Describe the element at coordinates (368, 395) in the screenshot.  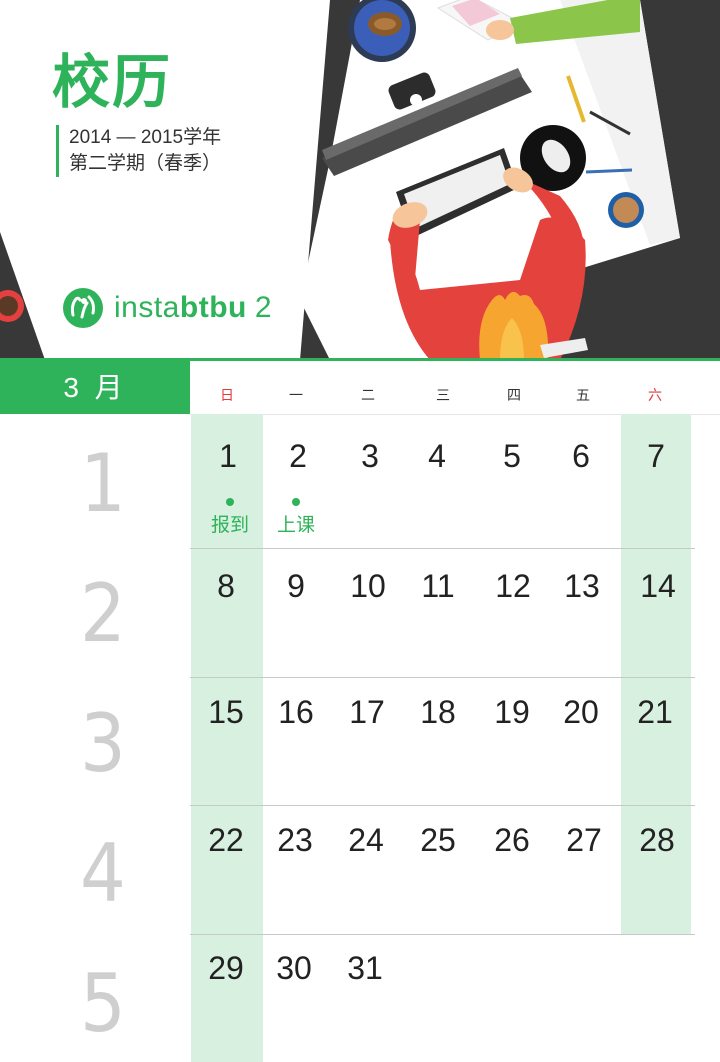
I see `weekday-tue: 二` at that location.